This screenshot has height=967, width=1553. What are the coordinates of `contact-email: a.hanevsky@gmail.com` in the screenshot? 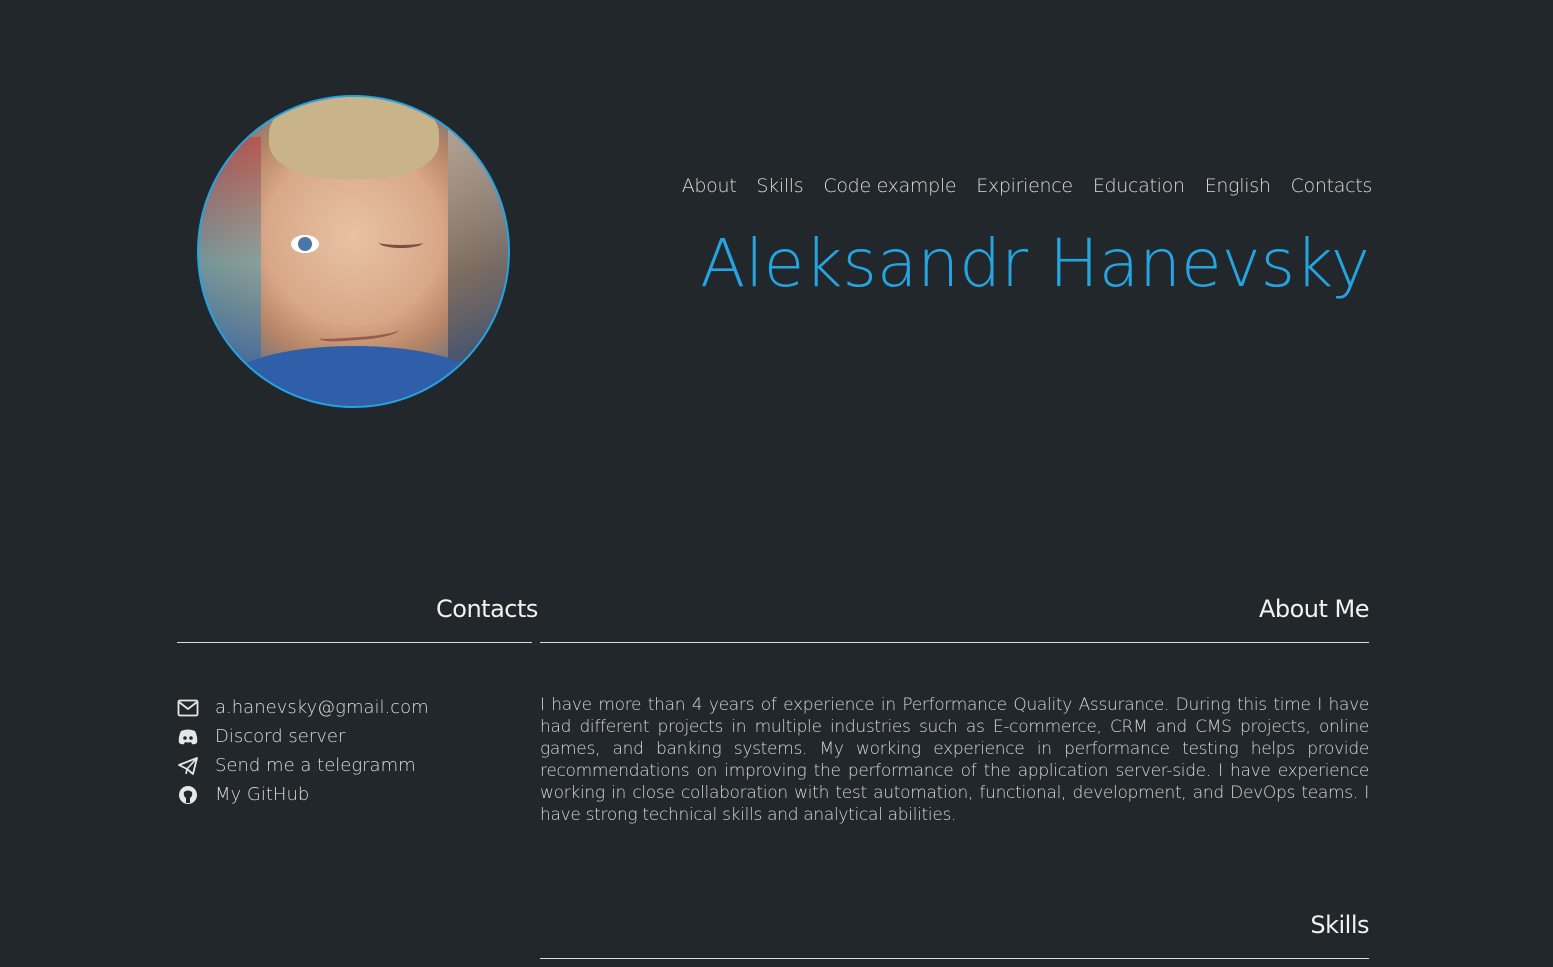 It's located at (303, 707).